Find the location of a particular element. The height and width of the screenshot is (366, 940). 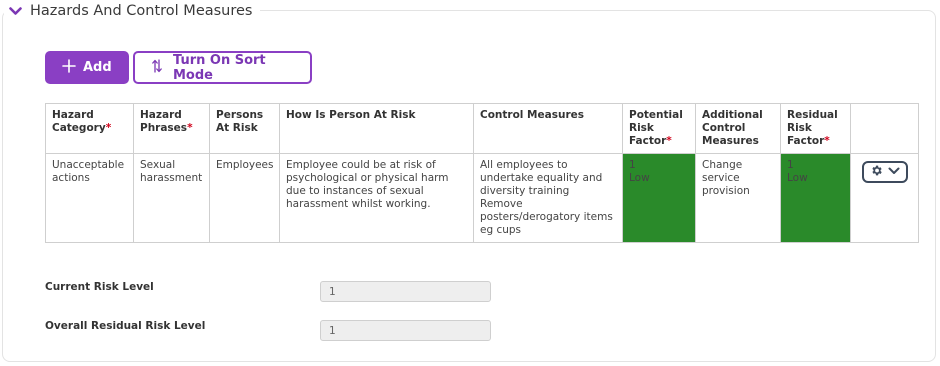

sort-mode-button: Turn On Sort Mode is located at coordinates (222, 67).